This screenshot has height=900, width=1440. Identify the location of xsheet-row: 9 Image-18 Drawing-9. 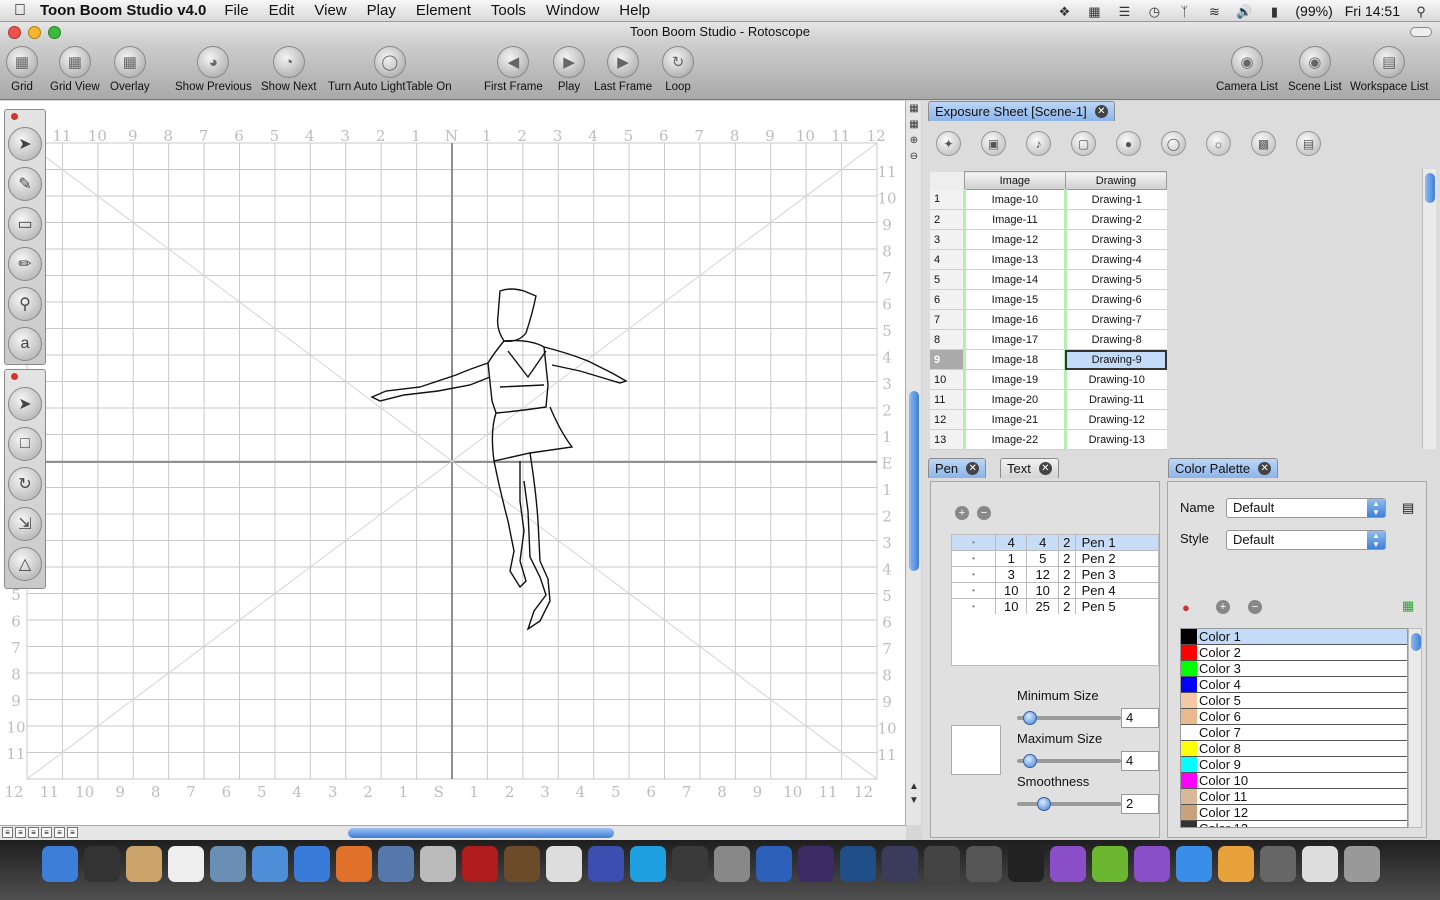
(1048, 359).